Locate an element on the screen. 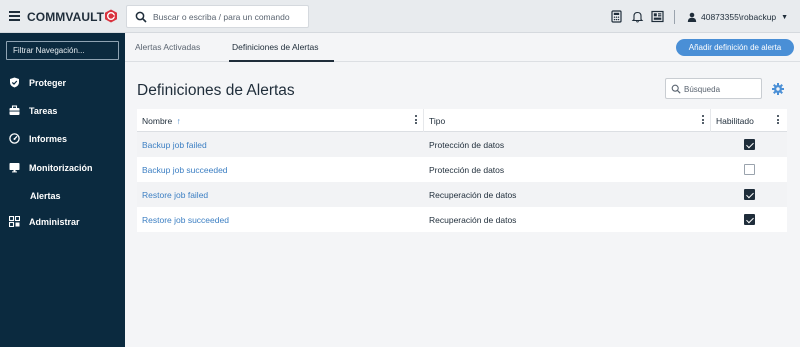 Image resolution: width=800 pixels, height=347 pixels. sidebar-item-label: Administrar is located at coordinates (54, 222).